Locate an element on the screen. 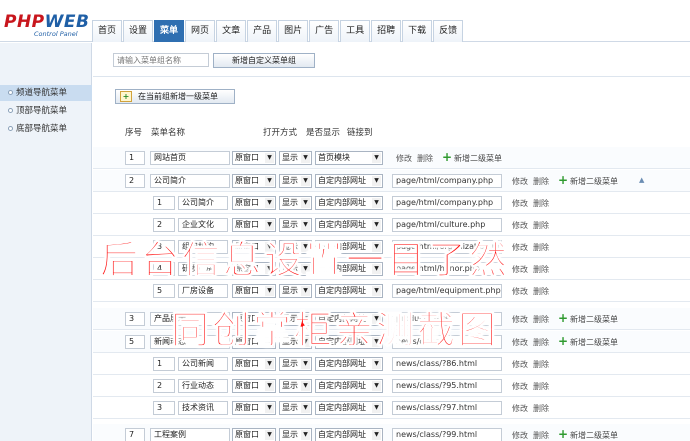  tab-2: 菜单 is located at coordinates (169, 31).